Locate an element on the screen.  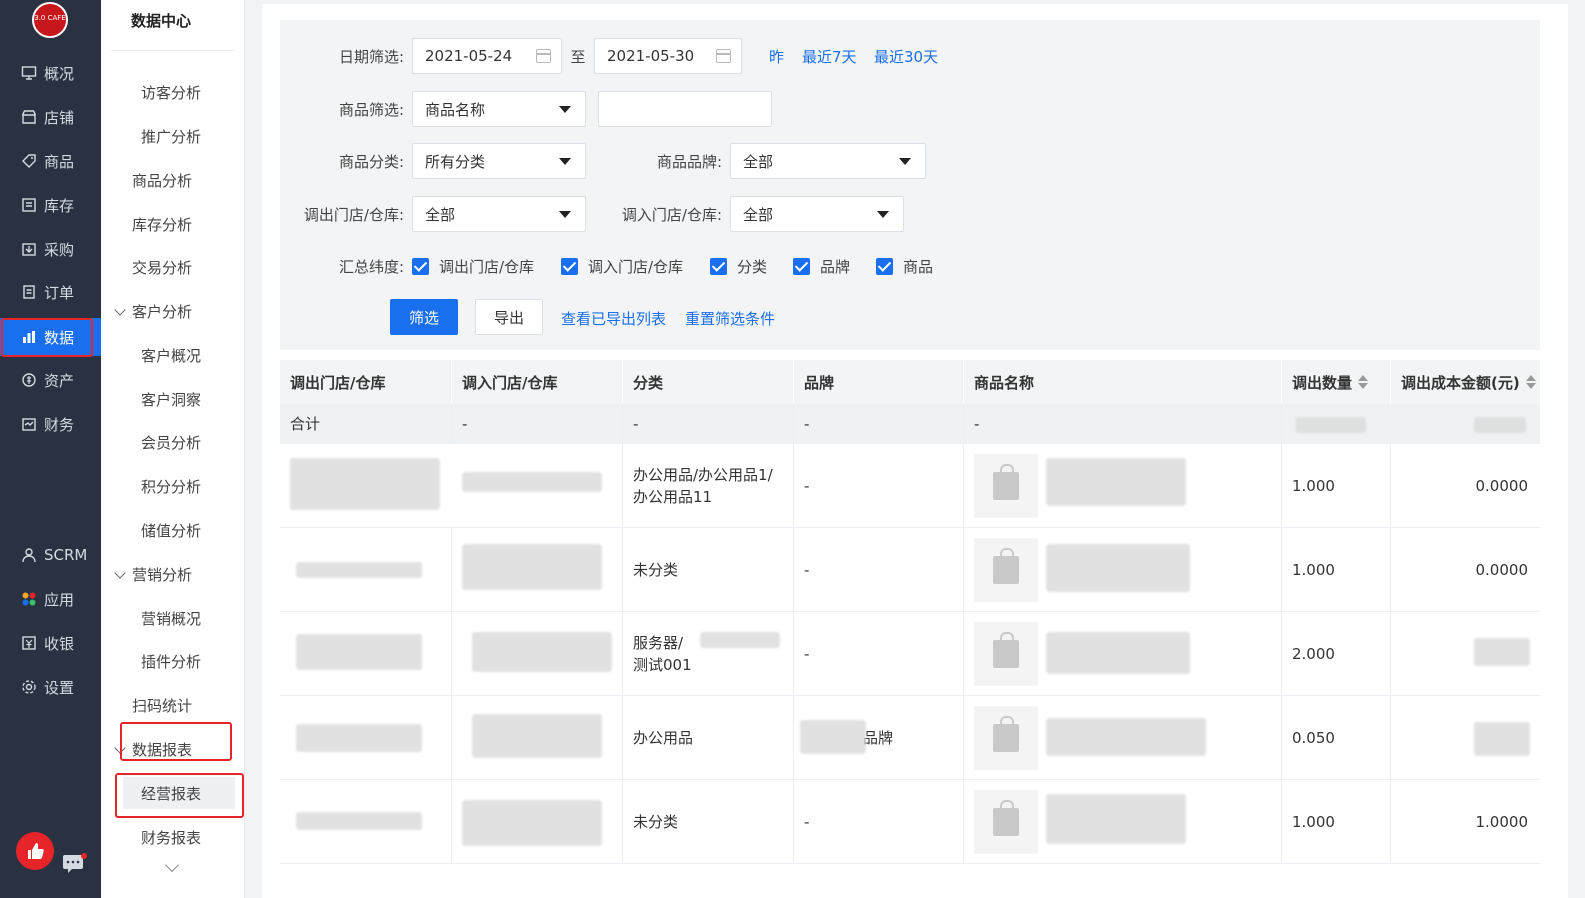
date-filter-label: 日期筛选: is located at coordinates (371, 57).